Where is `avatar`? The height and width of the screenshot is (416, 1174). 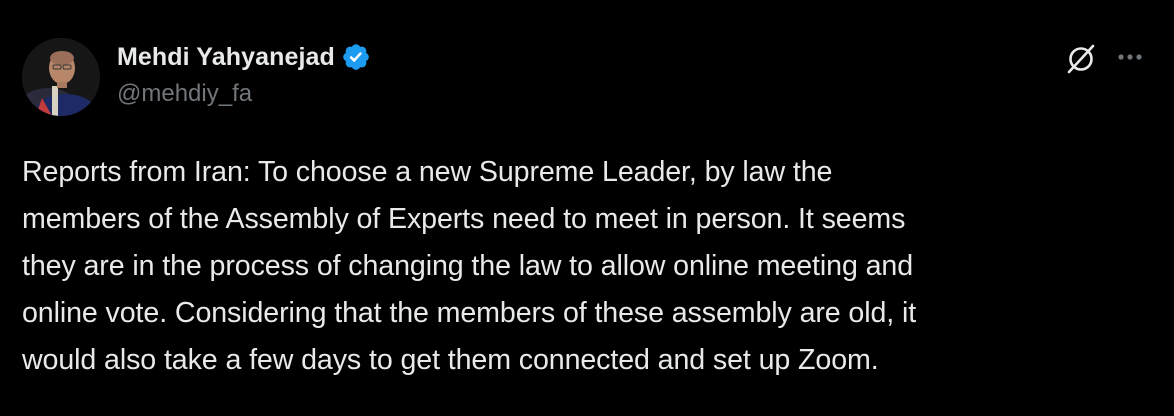
avatar is located at coordinates (61, 77).